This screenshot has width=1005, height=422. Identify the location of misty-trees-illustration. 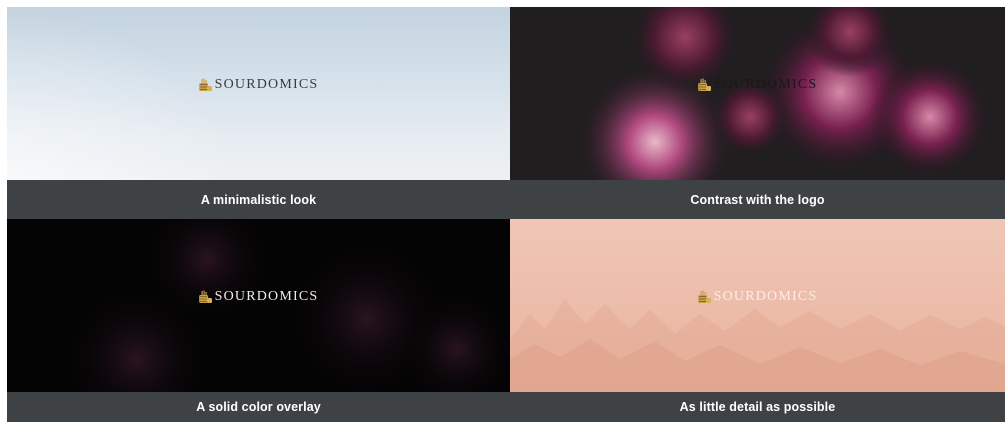
(757, 345).